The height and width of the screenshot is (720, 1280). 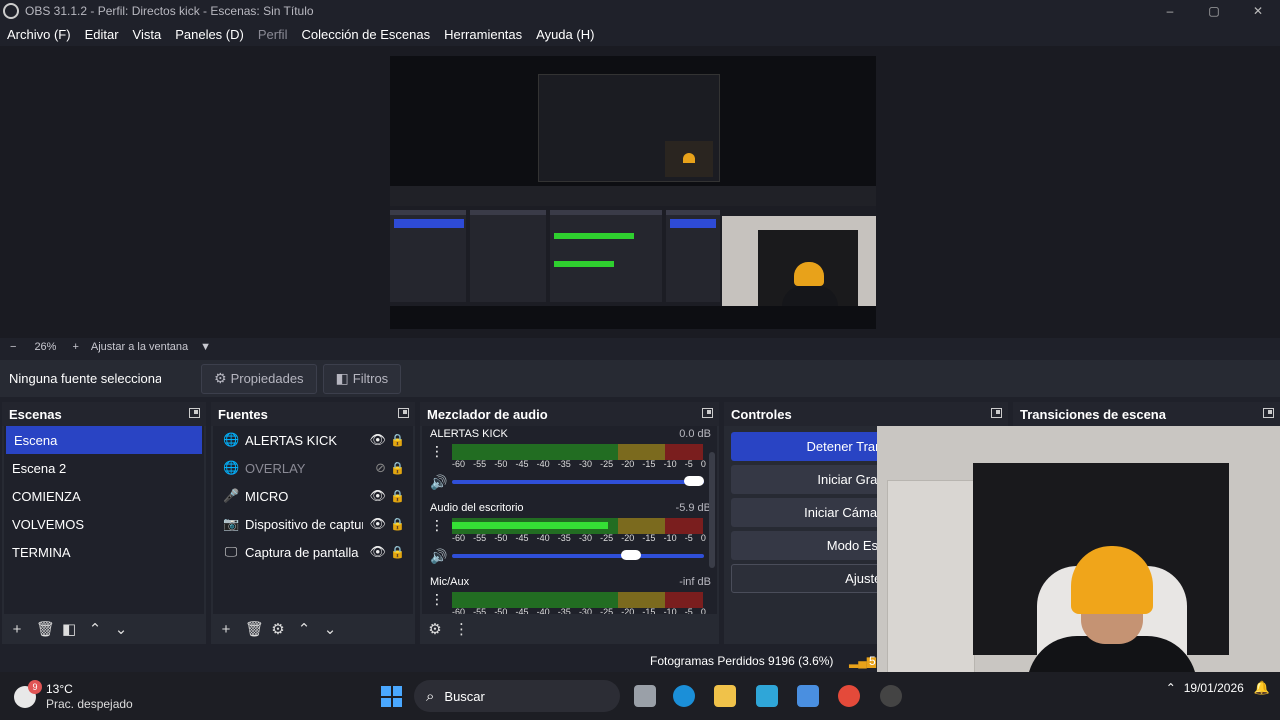 What do you see at coordinates (849, 696) in the screenshot?
I see `chrome-icon` at bounding box center [849, 696].